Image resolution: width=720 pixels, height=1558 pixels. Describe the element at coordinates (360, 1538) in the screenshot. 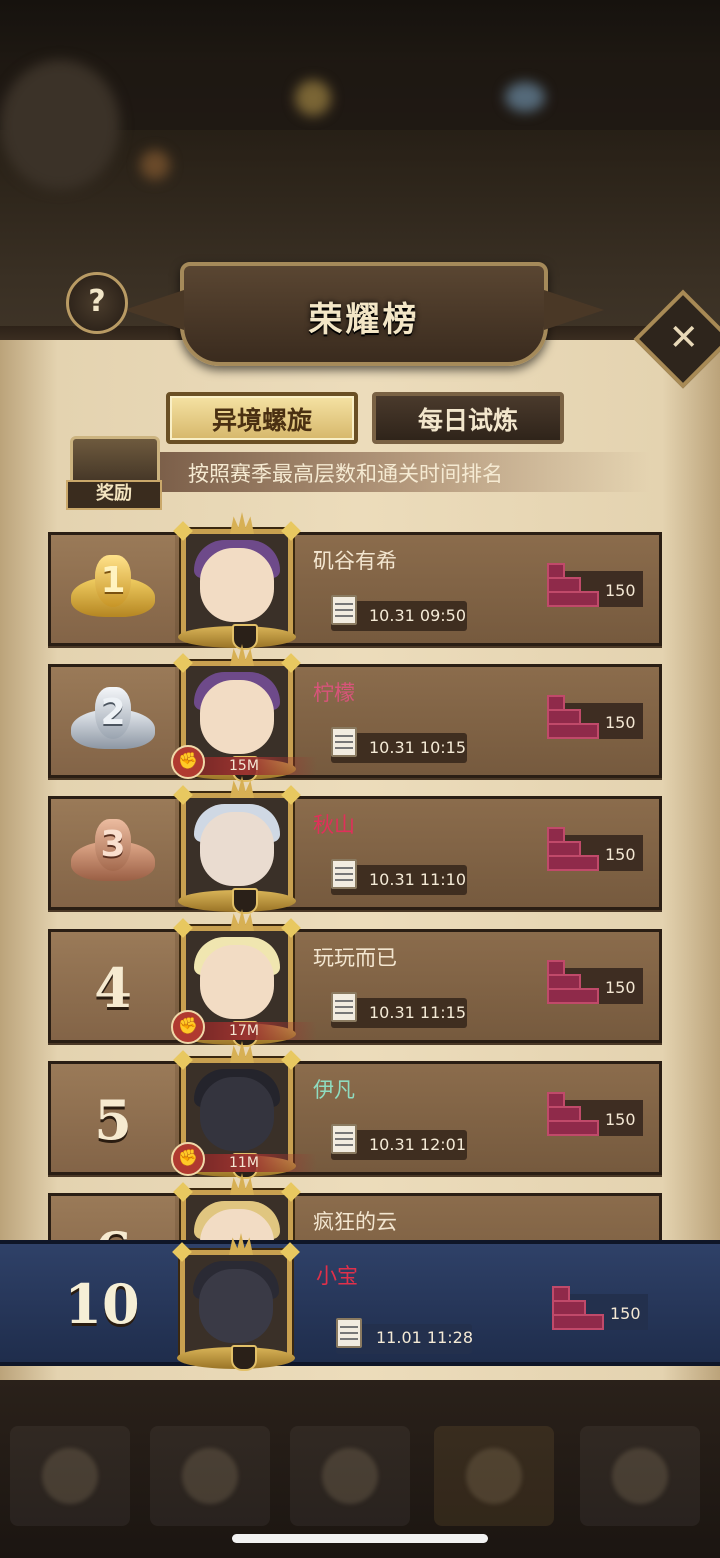

I see `home-indicator` at that location.